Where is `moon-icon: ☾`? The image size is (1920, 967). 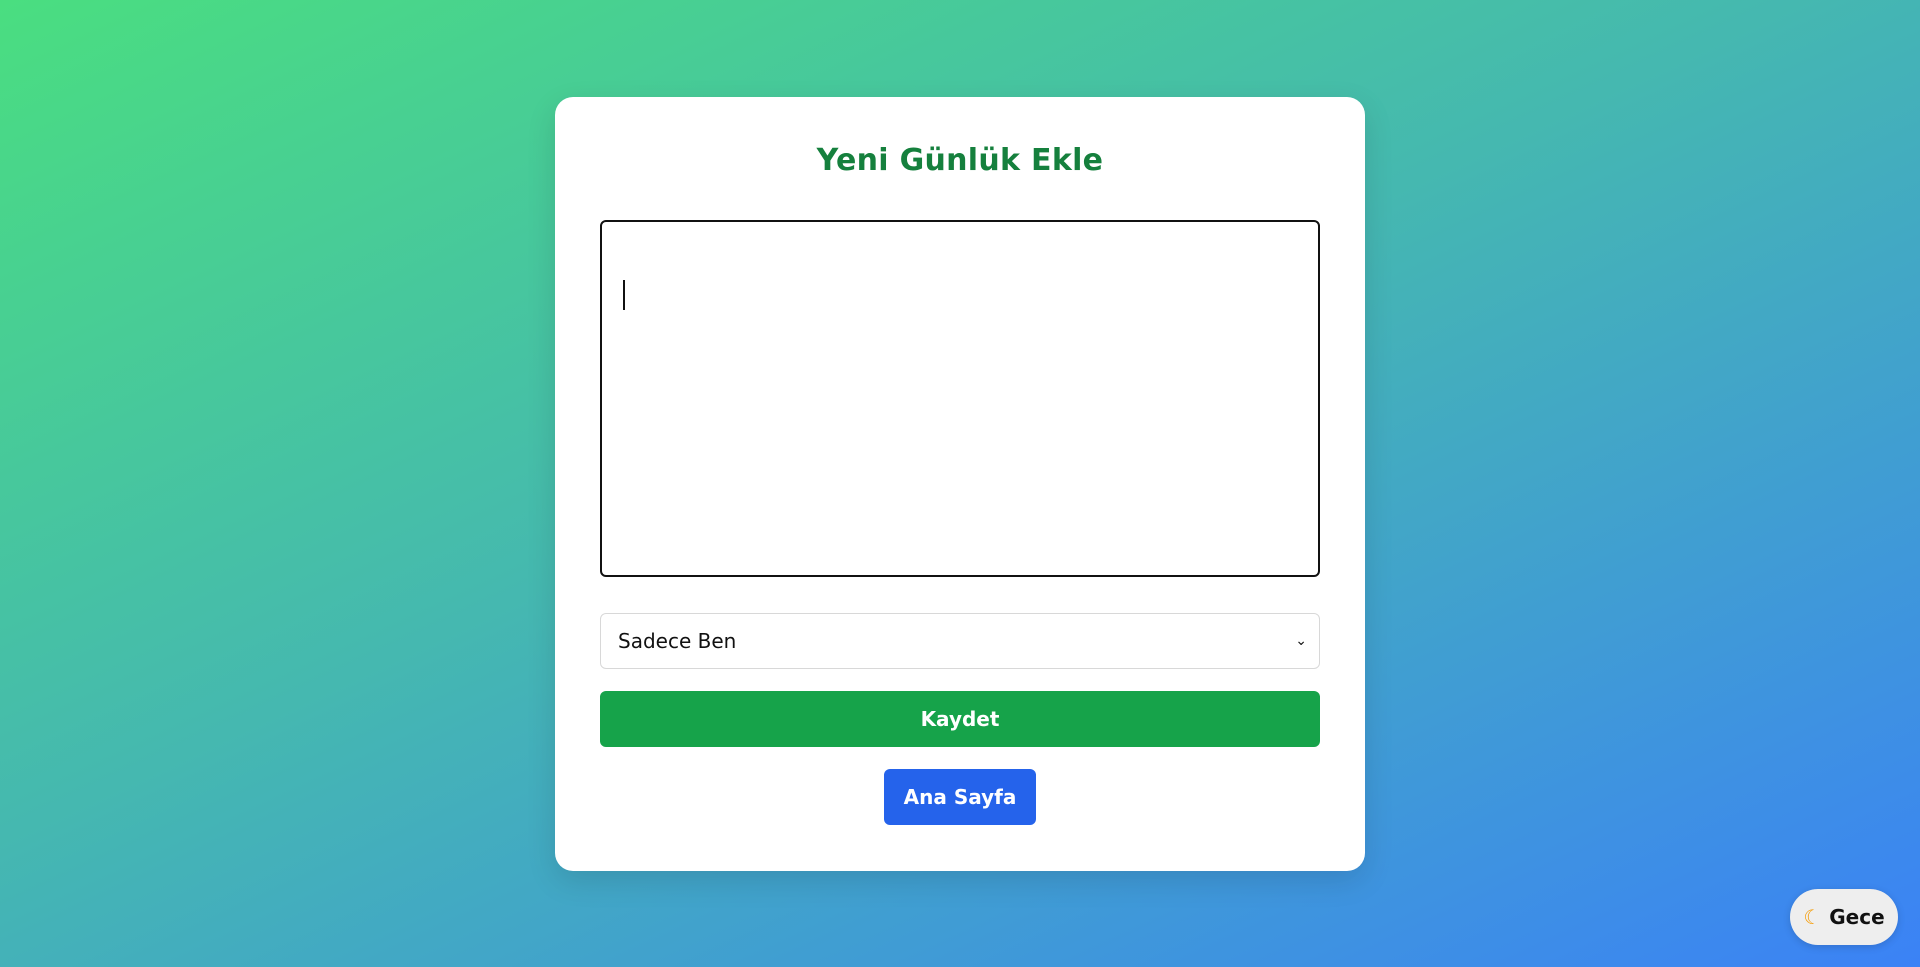 moon-icon: ☾ is located at coordinates (1812, 917).